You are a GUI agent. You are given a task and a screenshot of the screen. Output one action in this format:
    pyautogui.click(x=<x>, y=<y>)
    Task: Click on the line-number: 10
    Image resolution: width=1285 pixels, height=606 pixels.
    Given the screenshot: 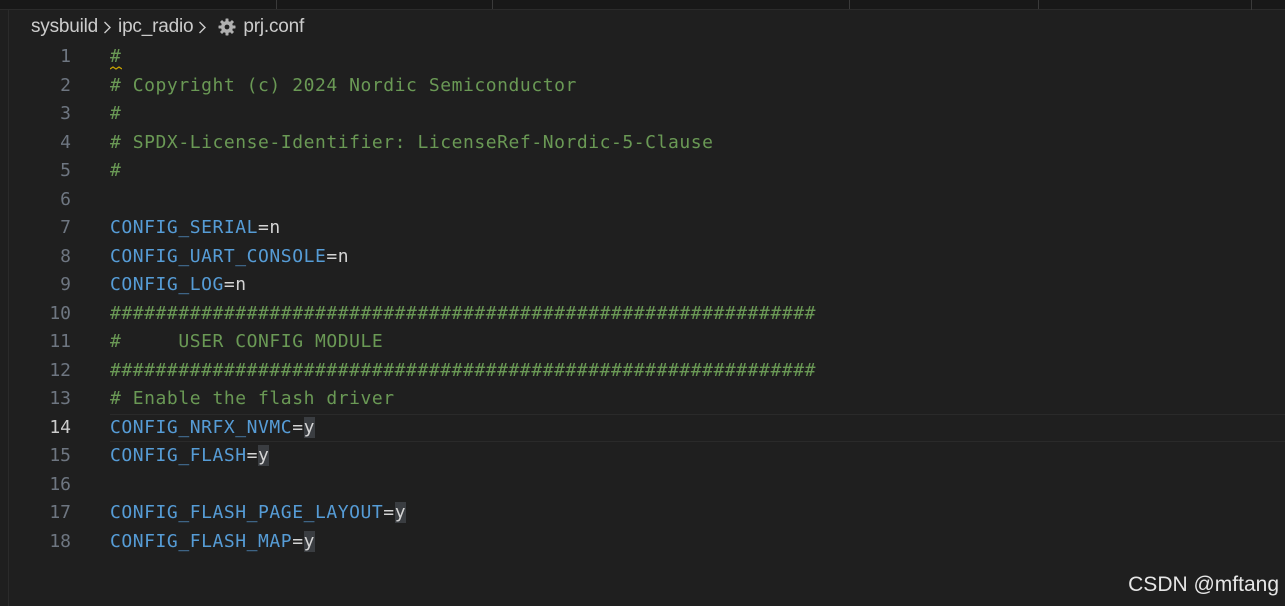 What is the action you would take?
    pyautogui.click(x=60, y=313)
    